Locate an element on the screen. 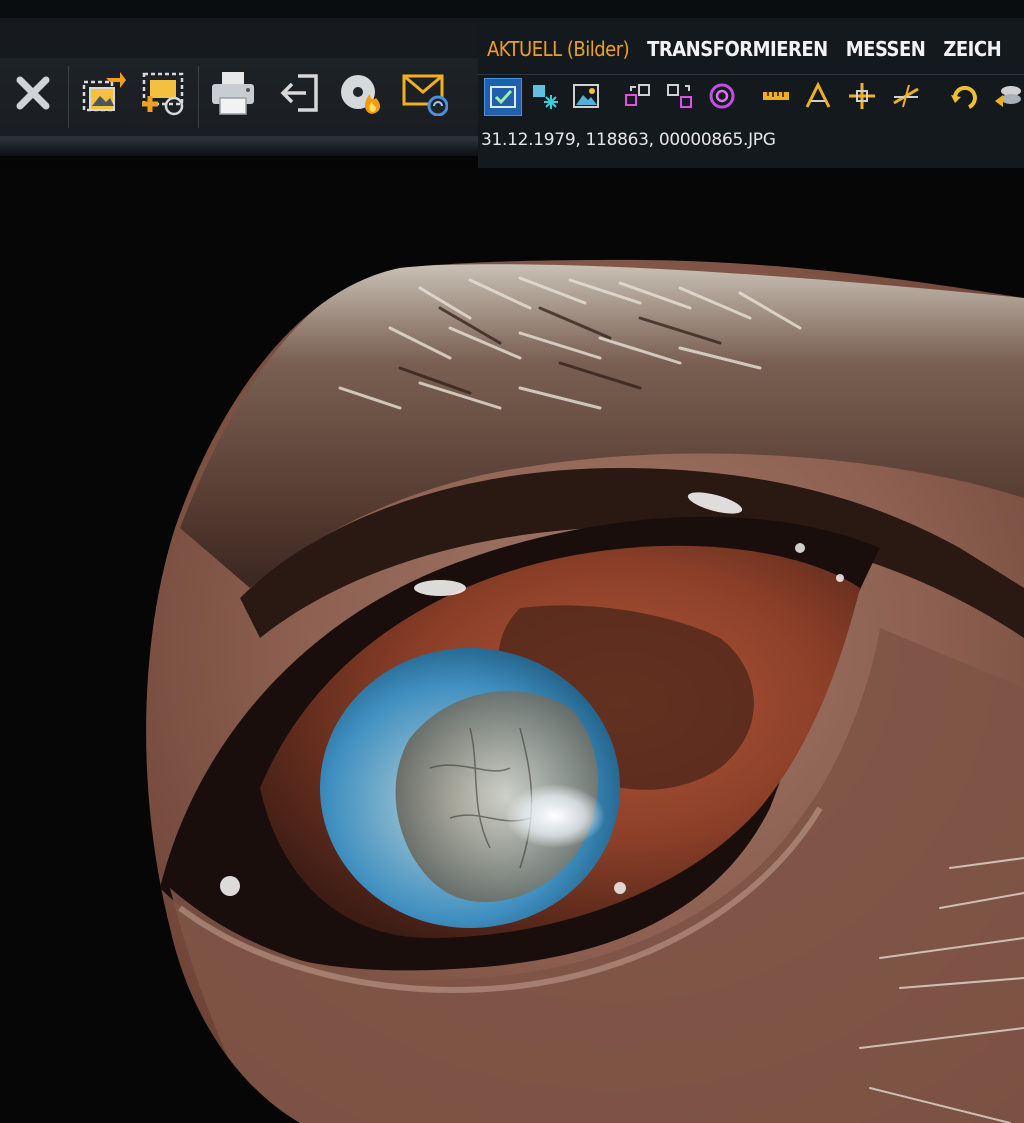  email-button is located at coordinates (425, 93).